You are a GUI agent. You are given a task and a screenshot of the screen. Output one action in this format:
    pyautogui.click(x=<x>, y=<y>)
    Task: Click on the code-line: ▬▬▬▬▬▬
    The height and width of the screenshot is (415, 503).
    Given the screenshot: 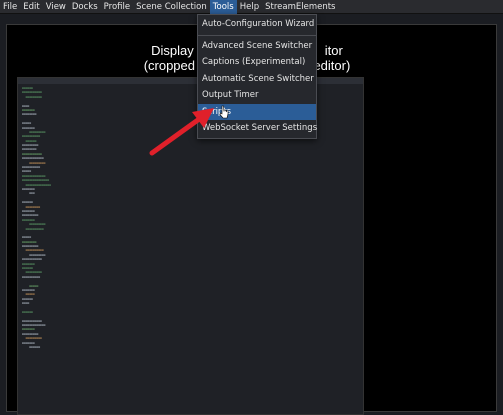 What is the action you would take?
    pyautogui.click(x=31, y=347)
    